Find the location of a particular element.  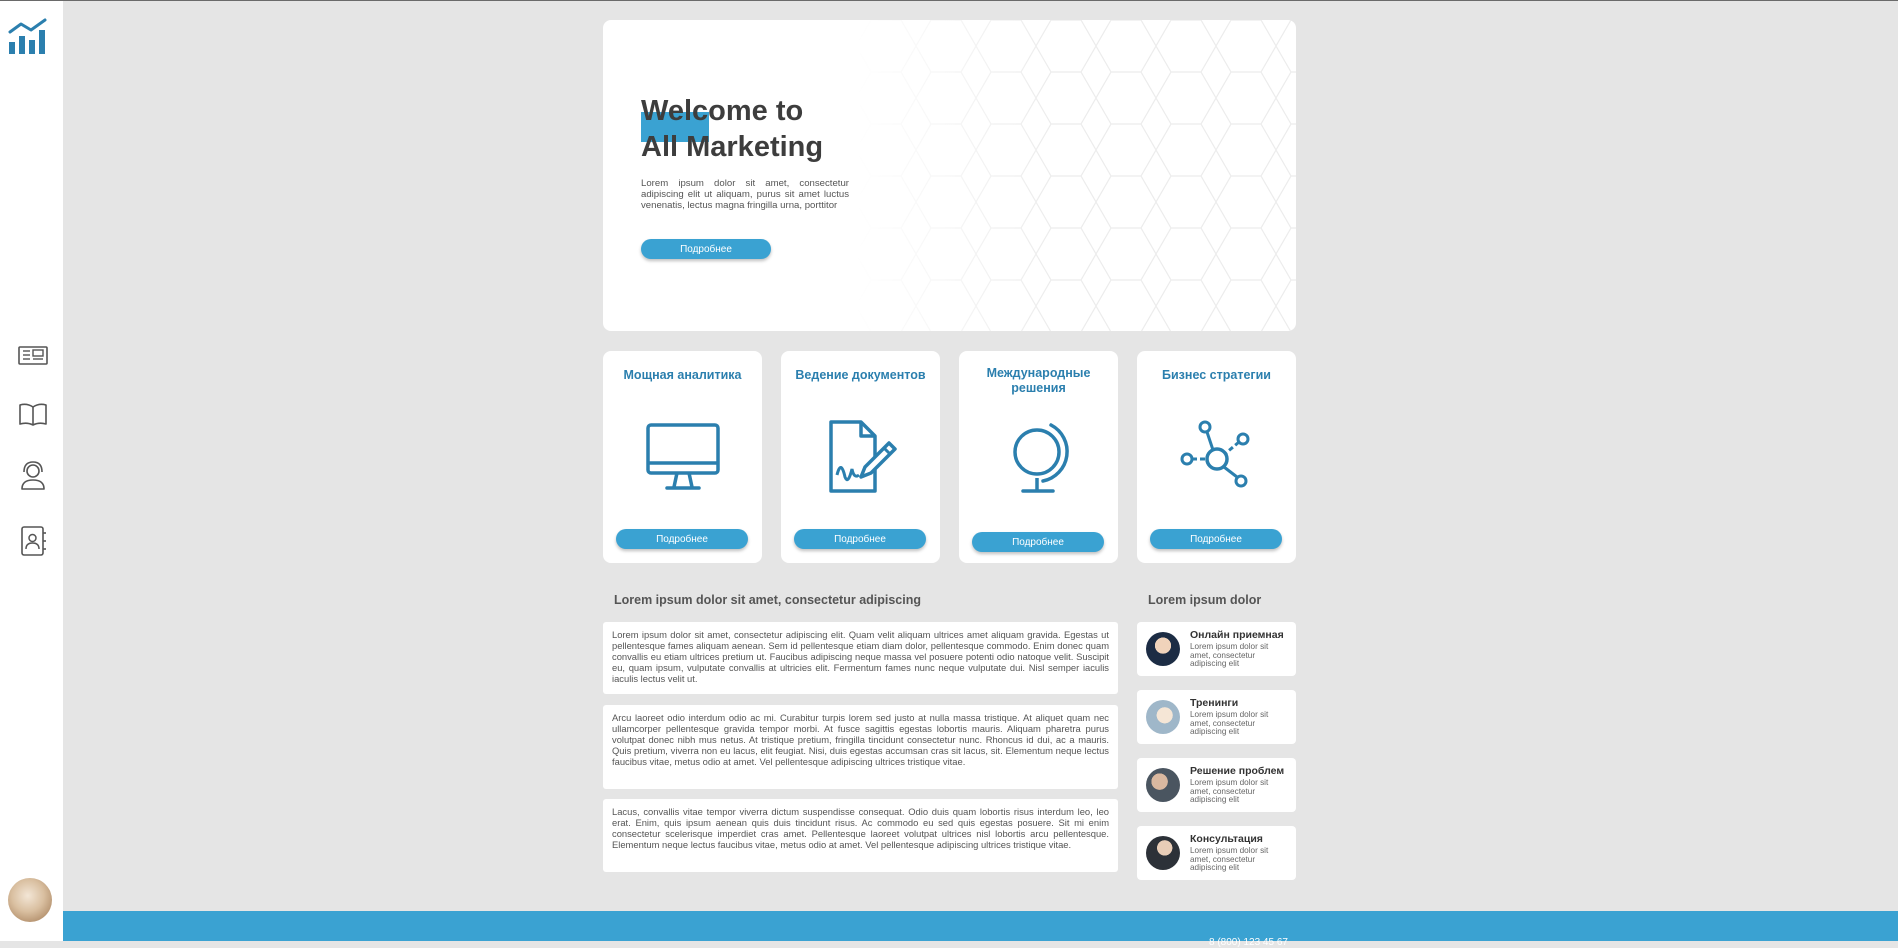

user-avatar is located at coordinates (30, 900).